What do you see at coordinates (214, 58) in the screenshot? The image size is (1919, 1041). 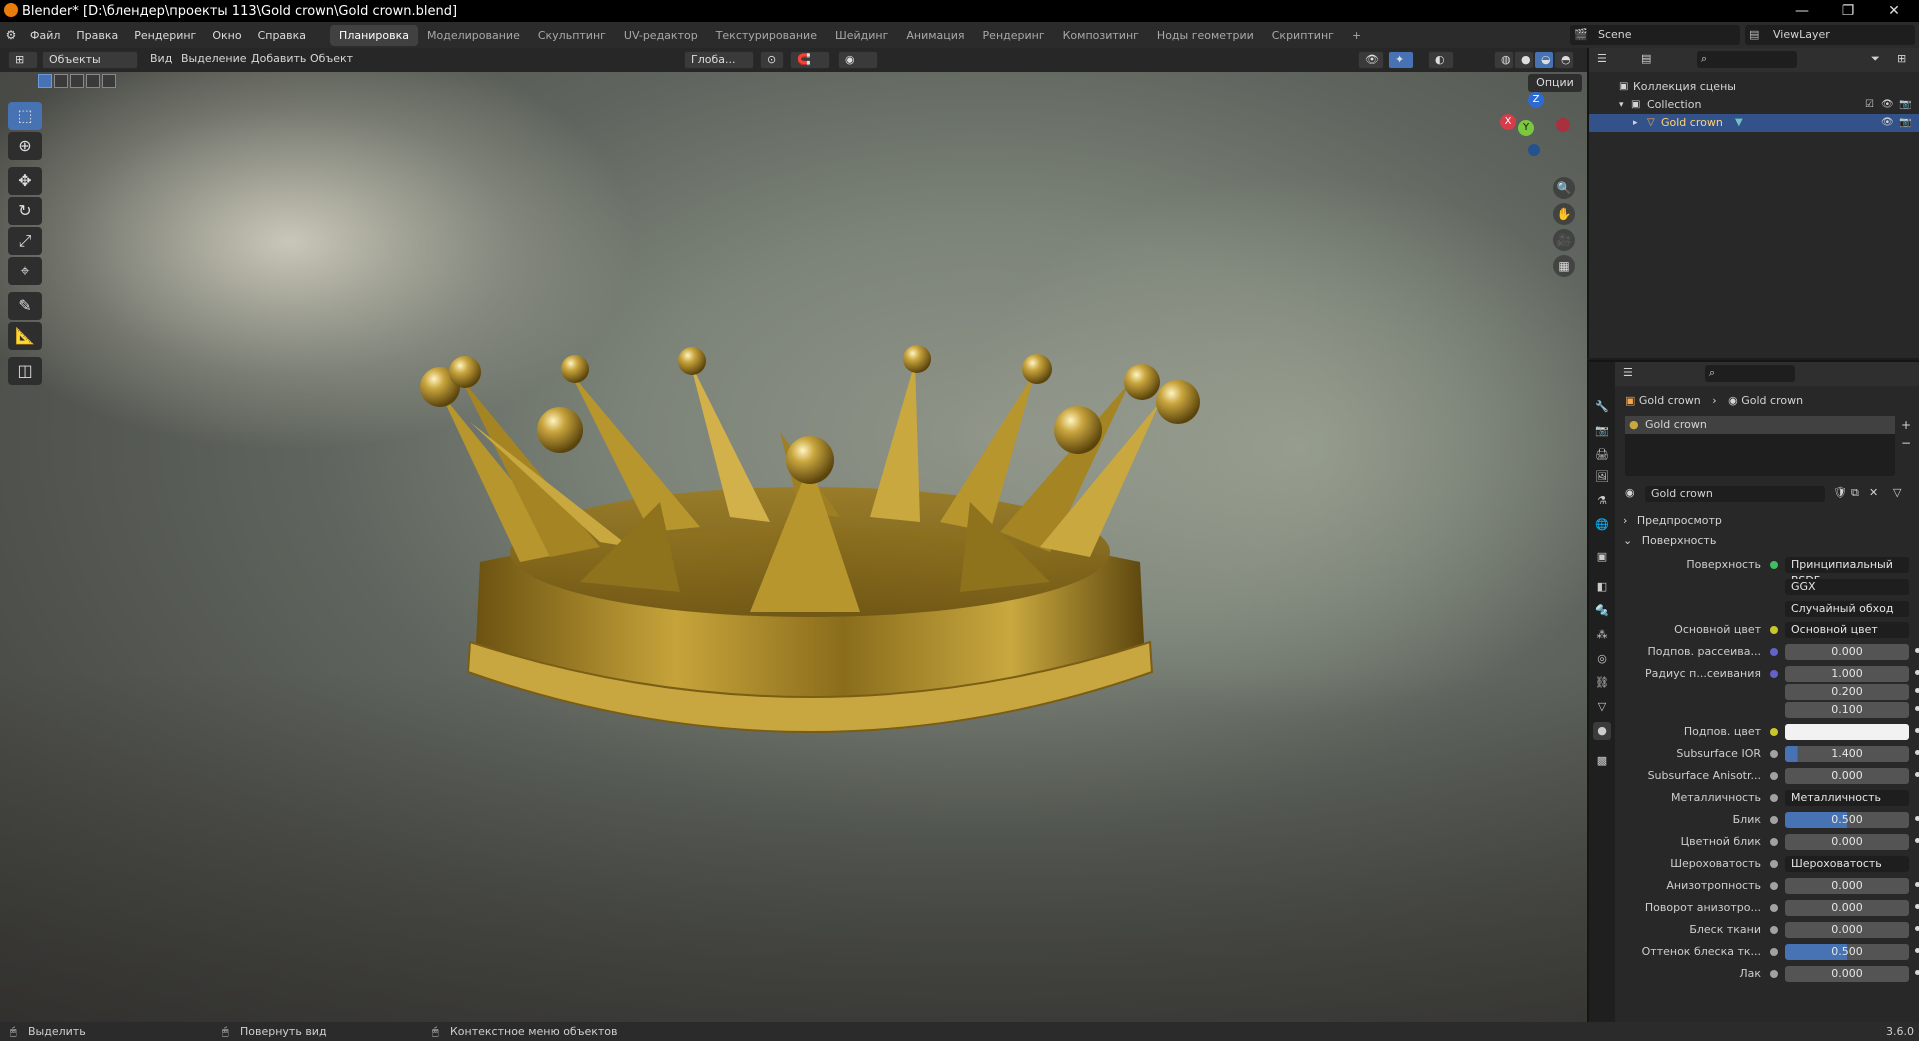 I see `menu-select: Выделение` at bounding box center [214, 58].